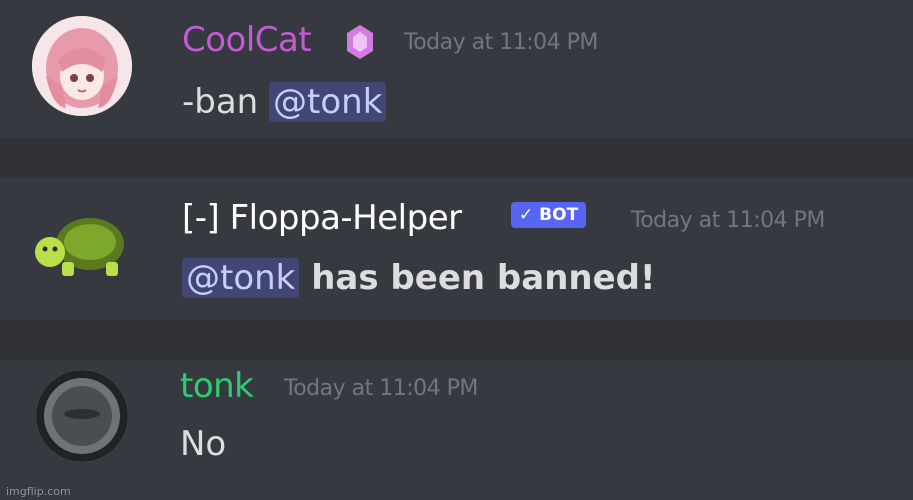 The width and height of the screenshot is (913, 500). What do you see at coordinates (38, 491) in the screenshot?
I see `imgflip-watermark: imgflip.com` at bounding box center [38, 491].